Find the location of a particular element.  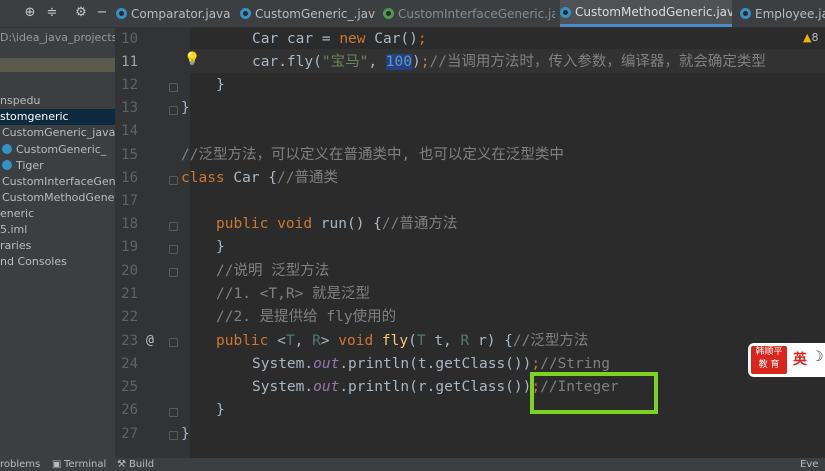

tab-employee: Employee.java is located at coordinates (782, 13).